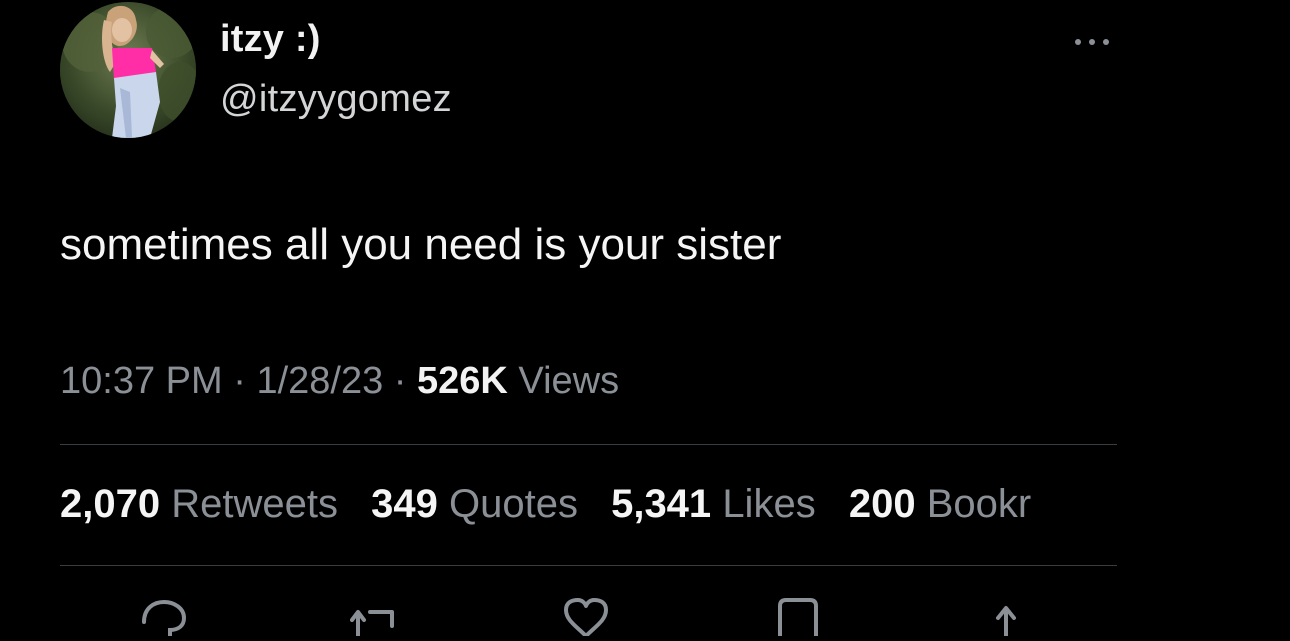  I want to click on more-dots-icon, so click(1092, 42).